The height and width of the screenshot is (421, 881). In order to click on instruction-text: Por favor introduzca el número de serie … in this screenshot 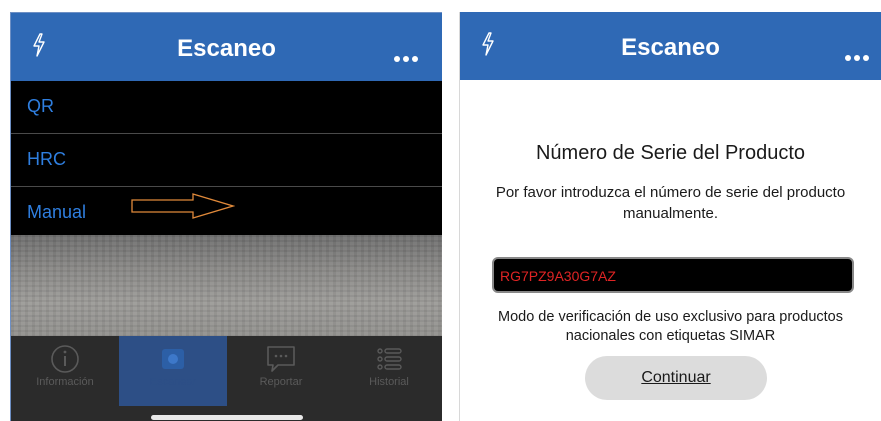, I will do `click(670, 203)`.